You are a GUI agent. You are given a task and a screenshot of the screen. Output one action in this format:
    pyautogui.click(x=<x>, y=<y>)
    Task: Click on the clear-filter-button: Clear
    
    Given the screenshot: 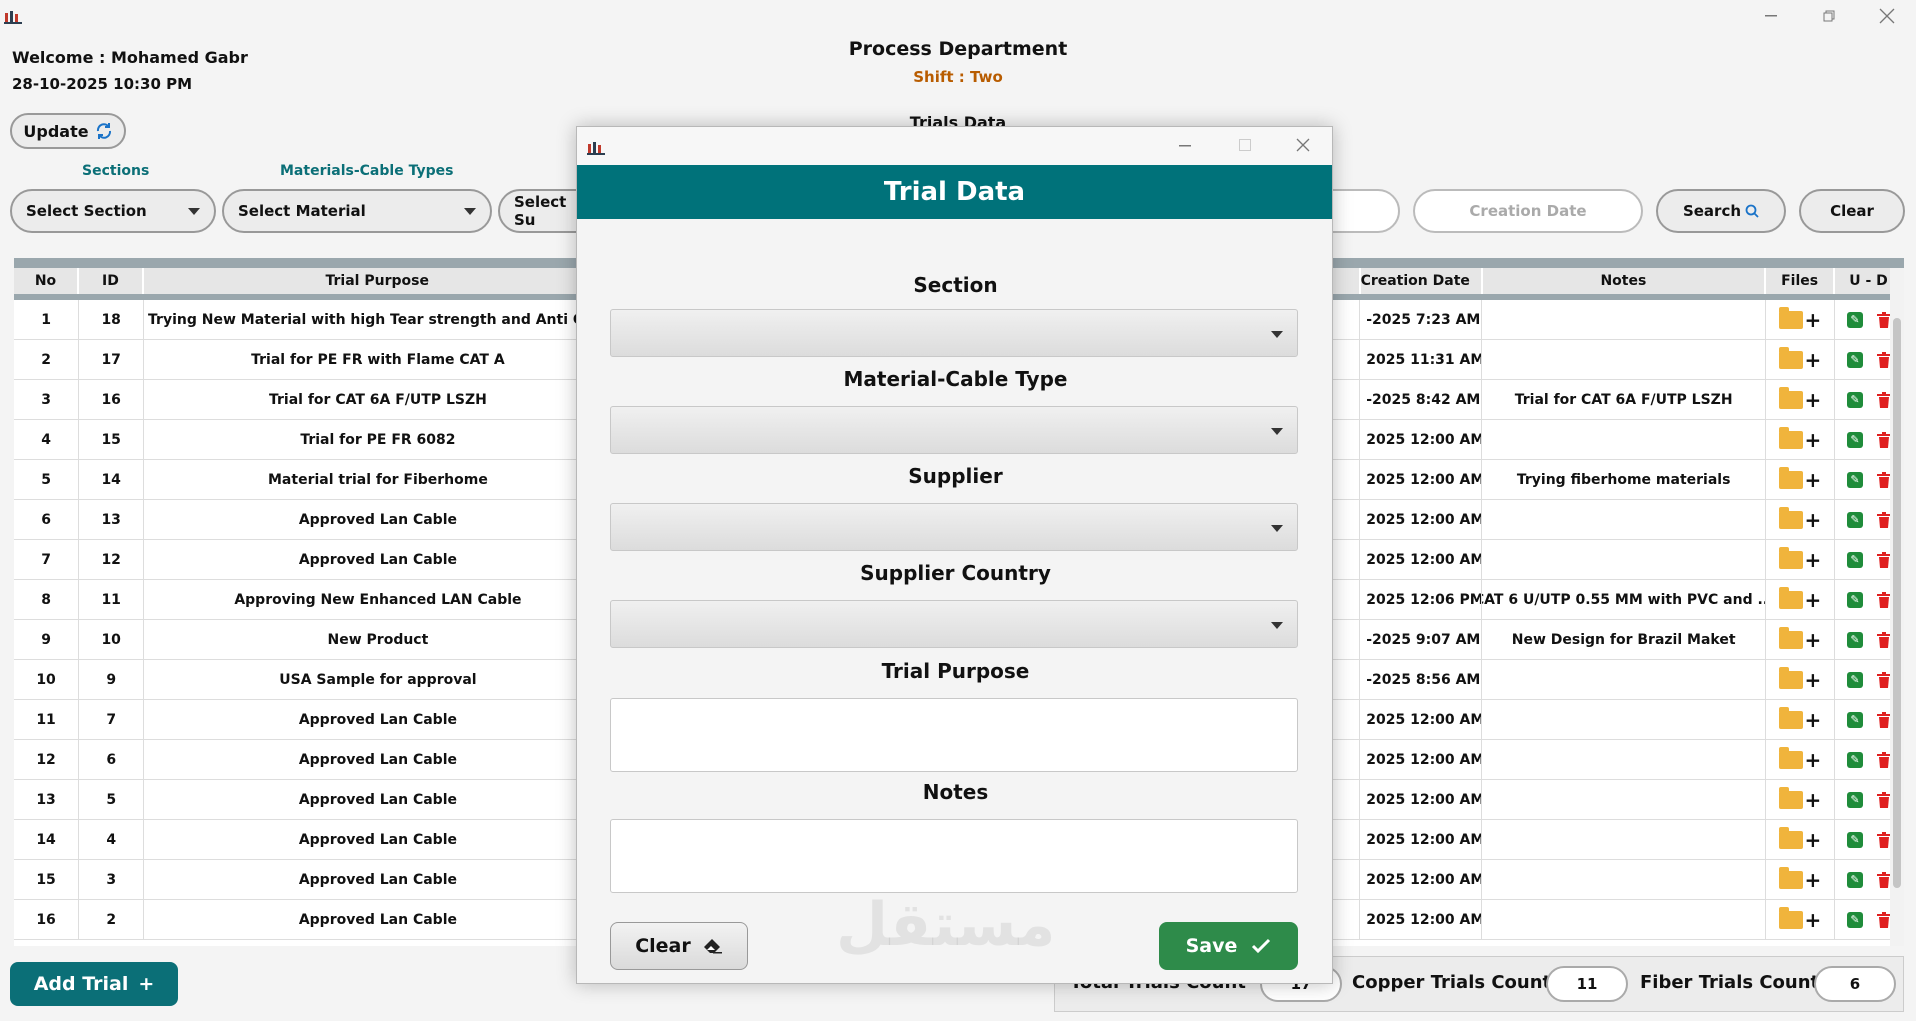 What is the action you would take?
    pyautogui.click(x=1852, y=211)
    